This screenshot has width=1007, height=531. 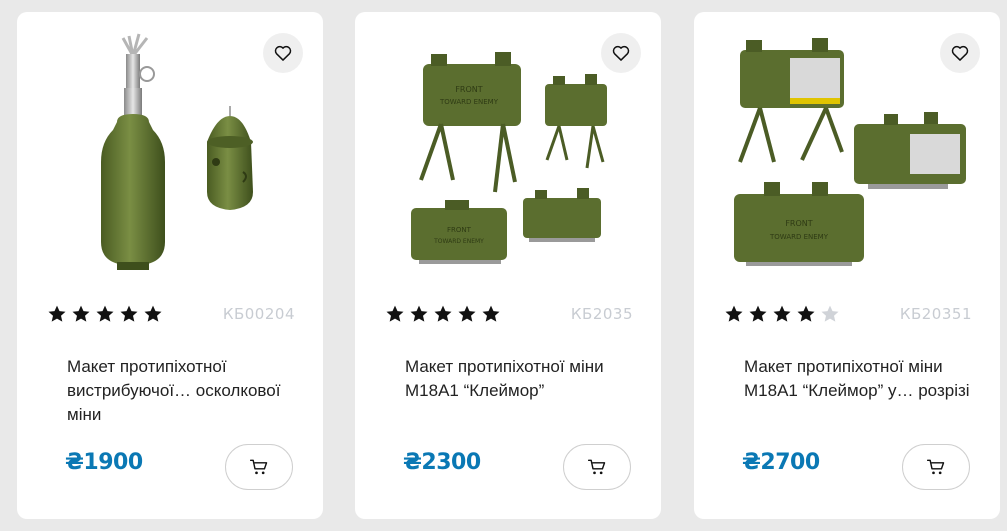 What do you see at coordinates (258, 314) in the screenshot?
I see `product-sku: КБ00204` at bounding box center [258, 314].